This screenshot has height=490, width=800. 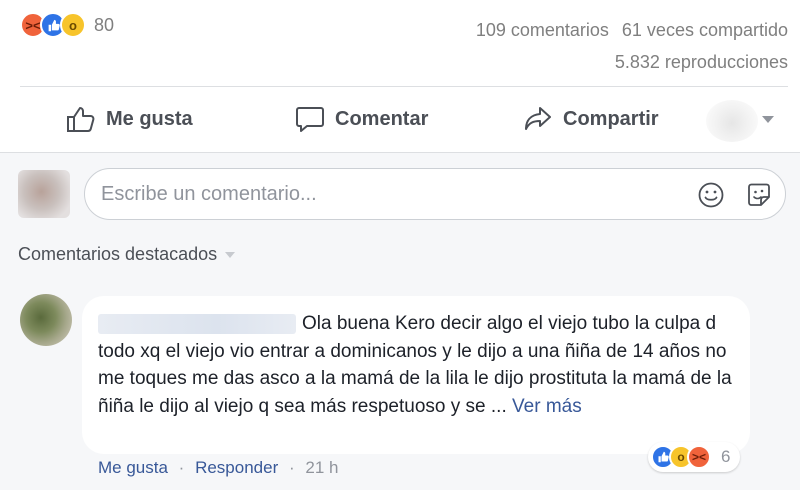 I want to click on comment-sort-label: Comentarios destacados, so click(x=118, y=254).